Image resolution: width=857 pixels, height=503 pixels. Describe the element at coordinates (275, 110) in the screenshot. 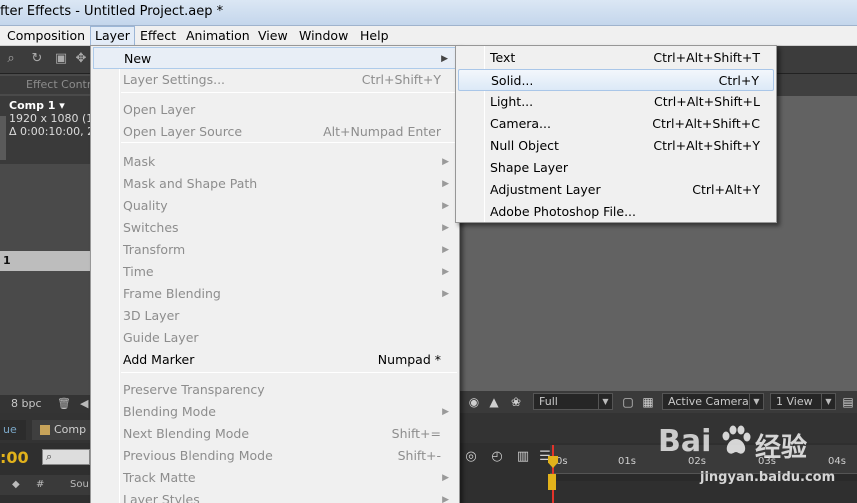

I see `layer-menu-item: Open Layer` at that location.